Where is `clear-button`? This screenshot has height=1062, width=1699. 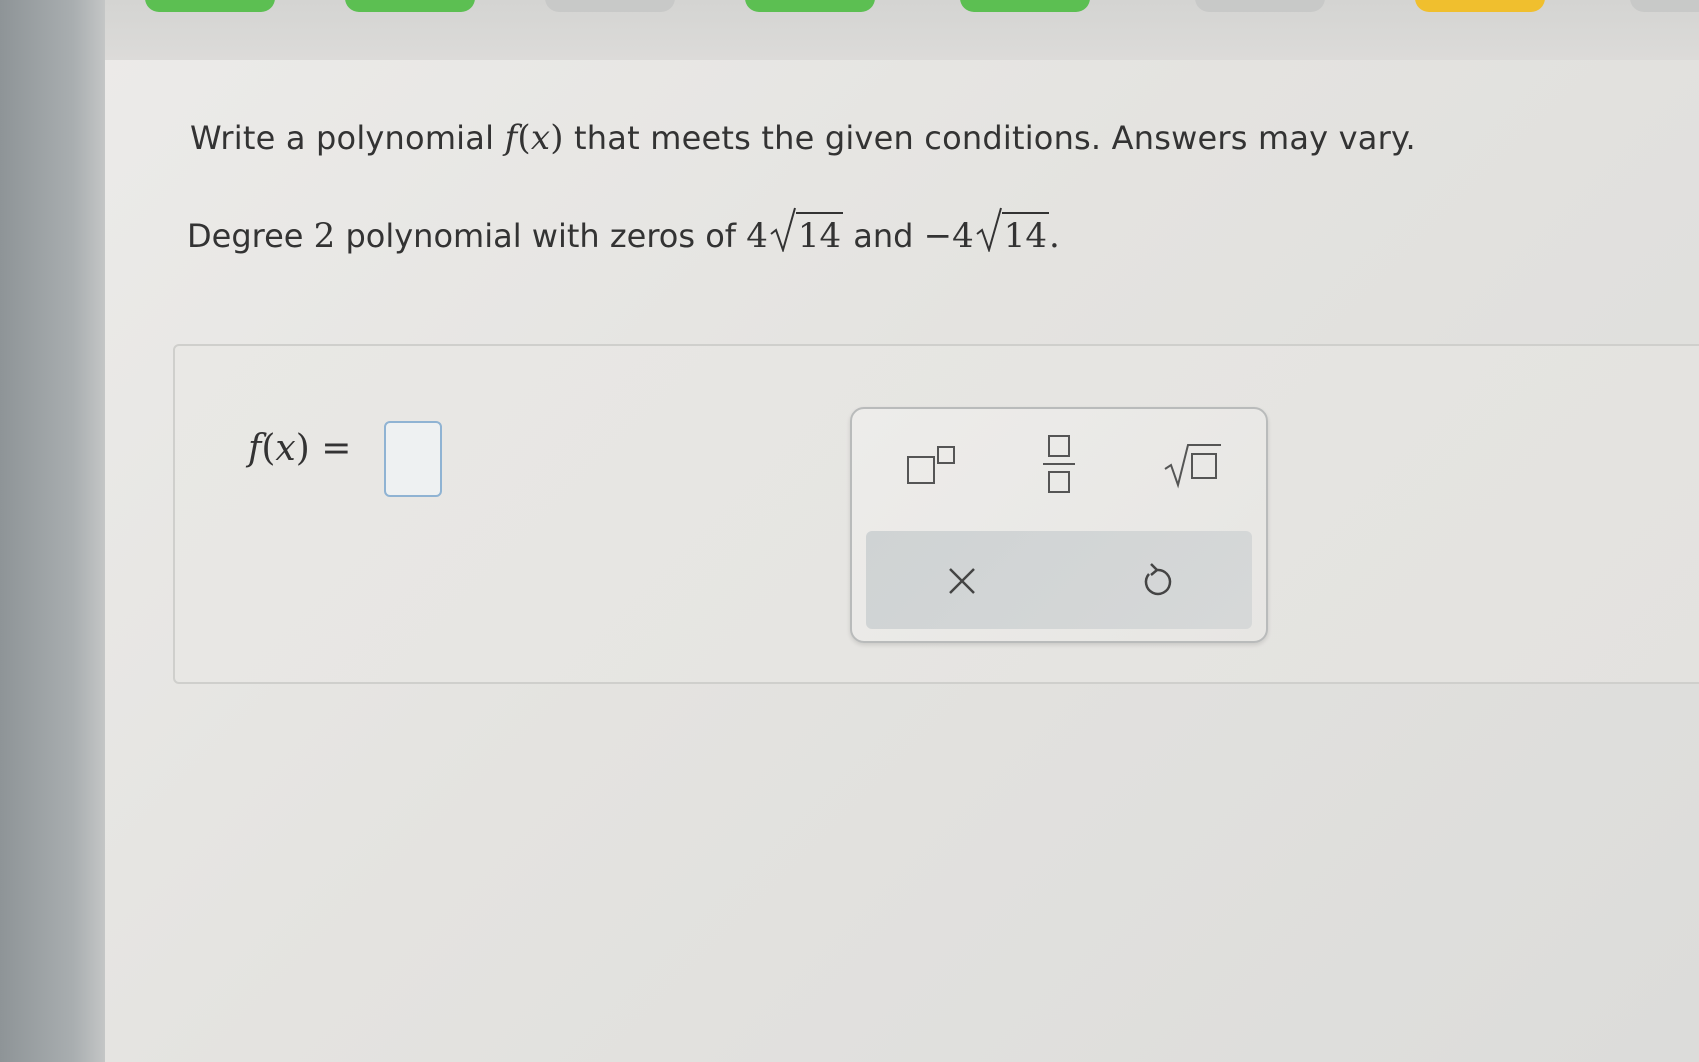
clear-button is located at coordinates (962, 581).